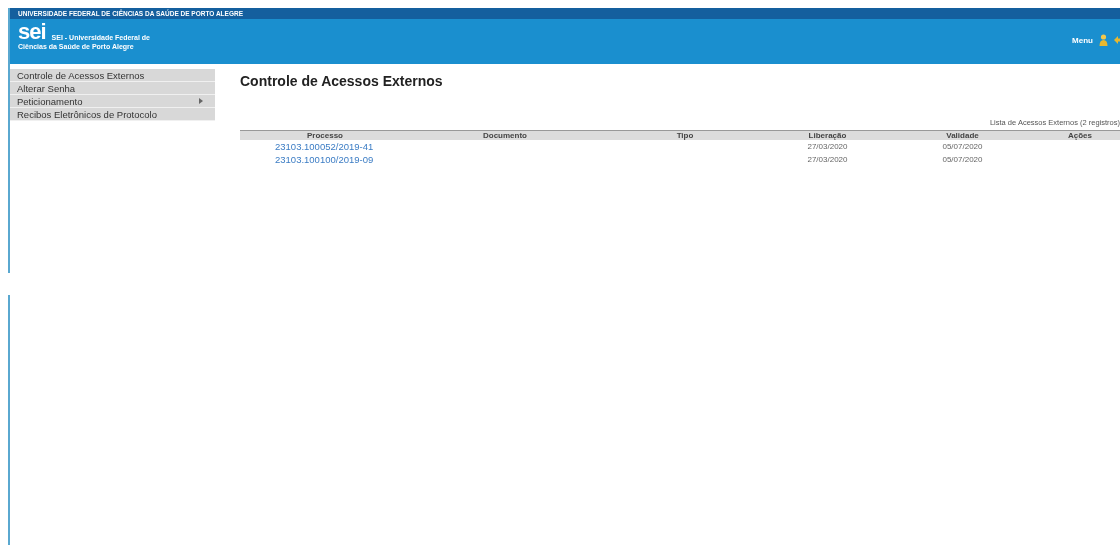 The image size is (1120, 555). I want to click on page-title: Controle de Acessos Externos, so click(342, 81).